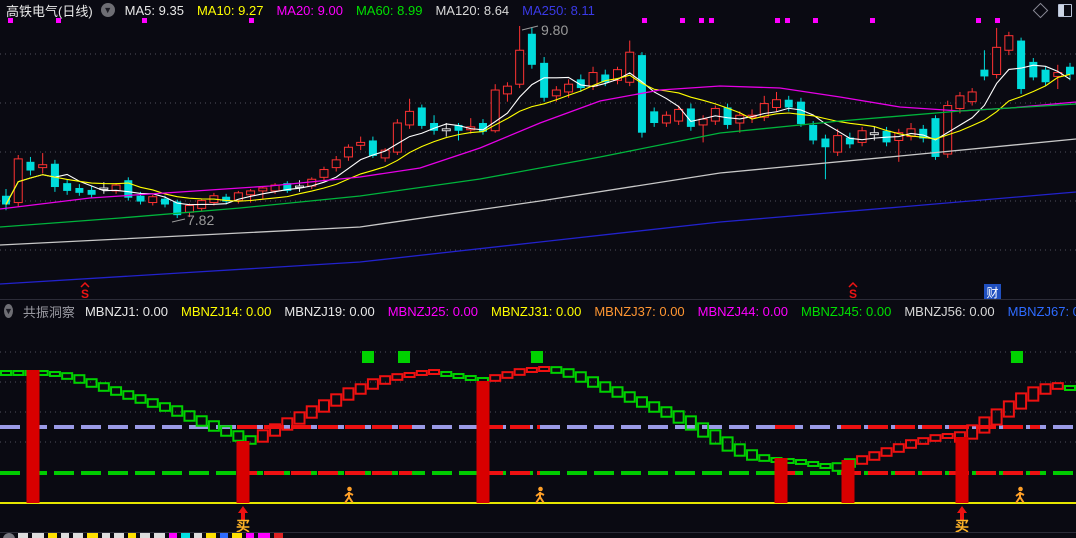  Describe the element at coordinates (126, 311) in the screenshot. I see `legend-item: MBNZJ1: 0.00` at that location.